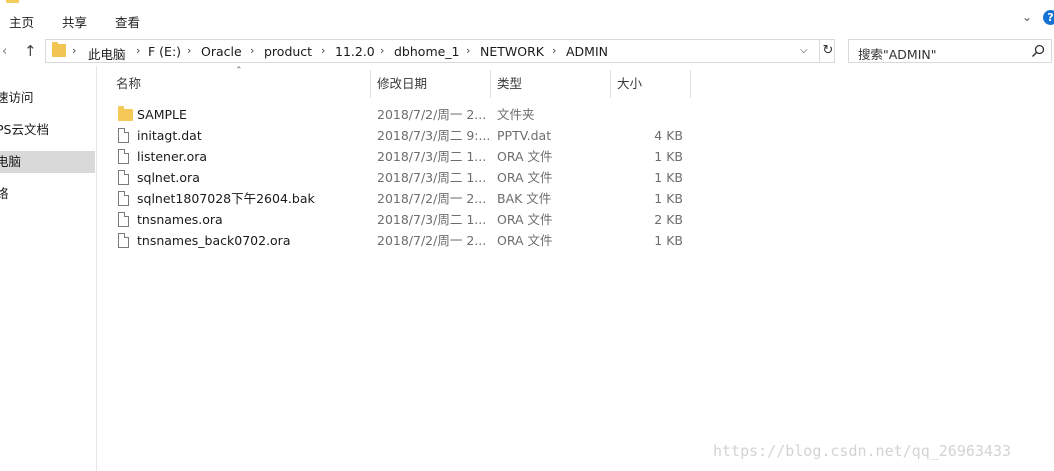 This screenshot has width=1054, height=471. Describe the element at coordinates (180, 219) in the screenshot. I see `file-name: tnsnames.ora` at that location.